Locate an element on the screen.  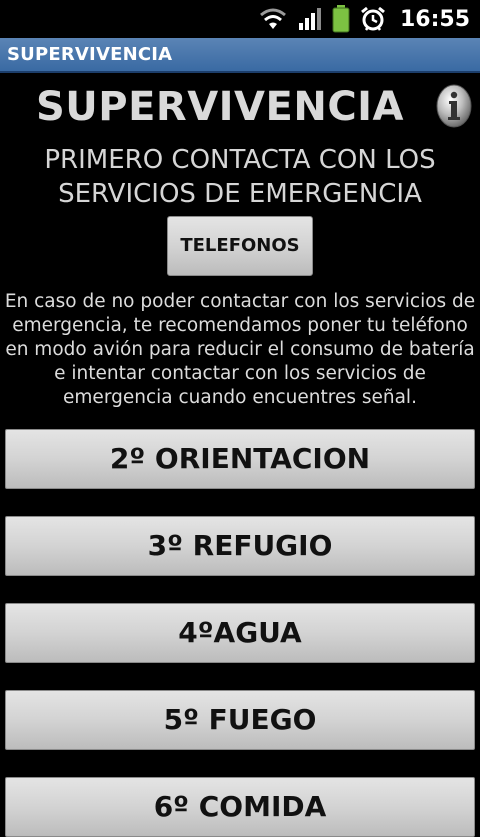
status-clock: 16:55 is located at coordinates (434, 19).